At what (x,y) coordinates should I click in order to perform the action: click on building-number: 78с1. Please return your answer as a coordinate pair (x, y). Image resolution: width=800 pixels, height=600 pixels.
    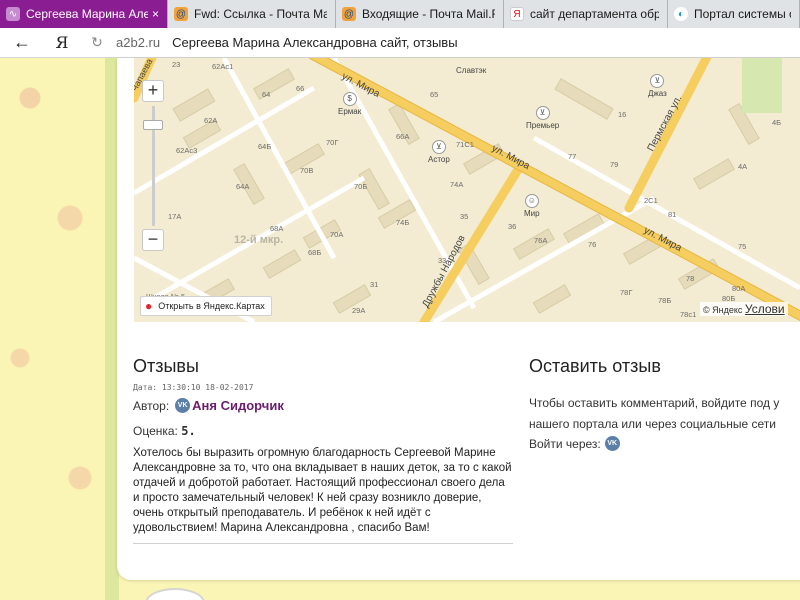
    Looking at the image, I should click on (688, 314).